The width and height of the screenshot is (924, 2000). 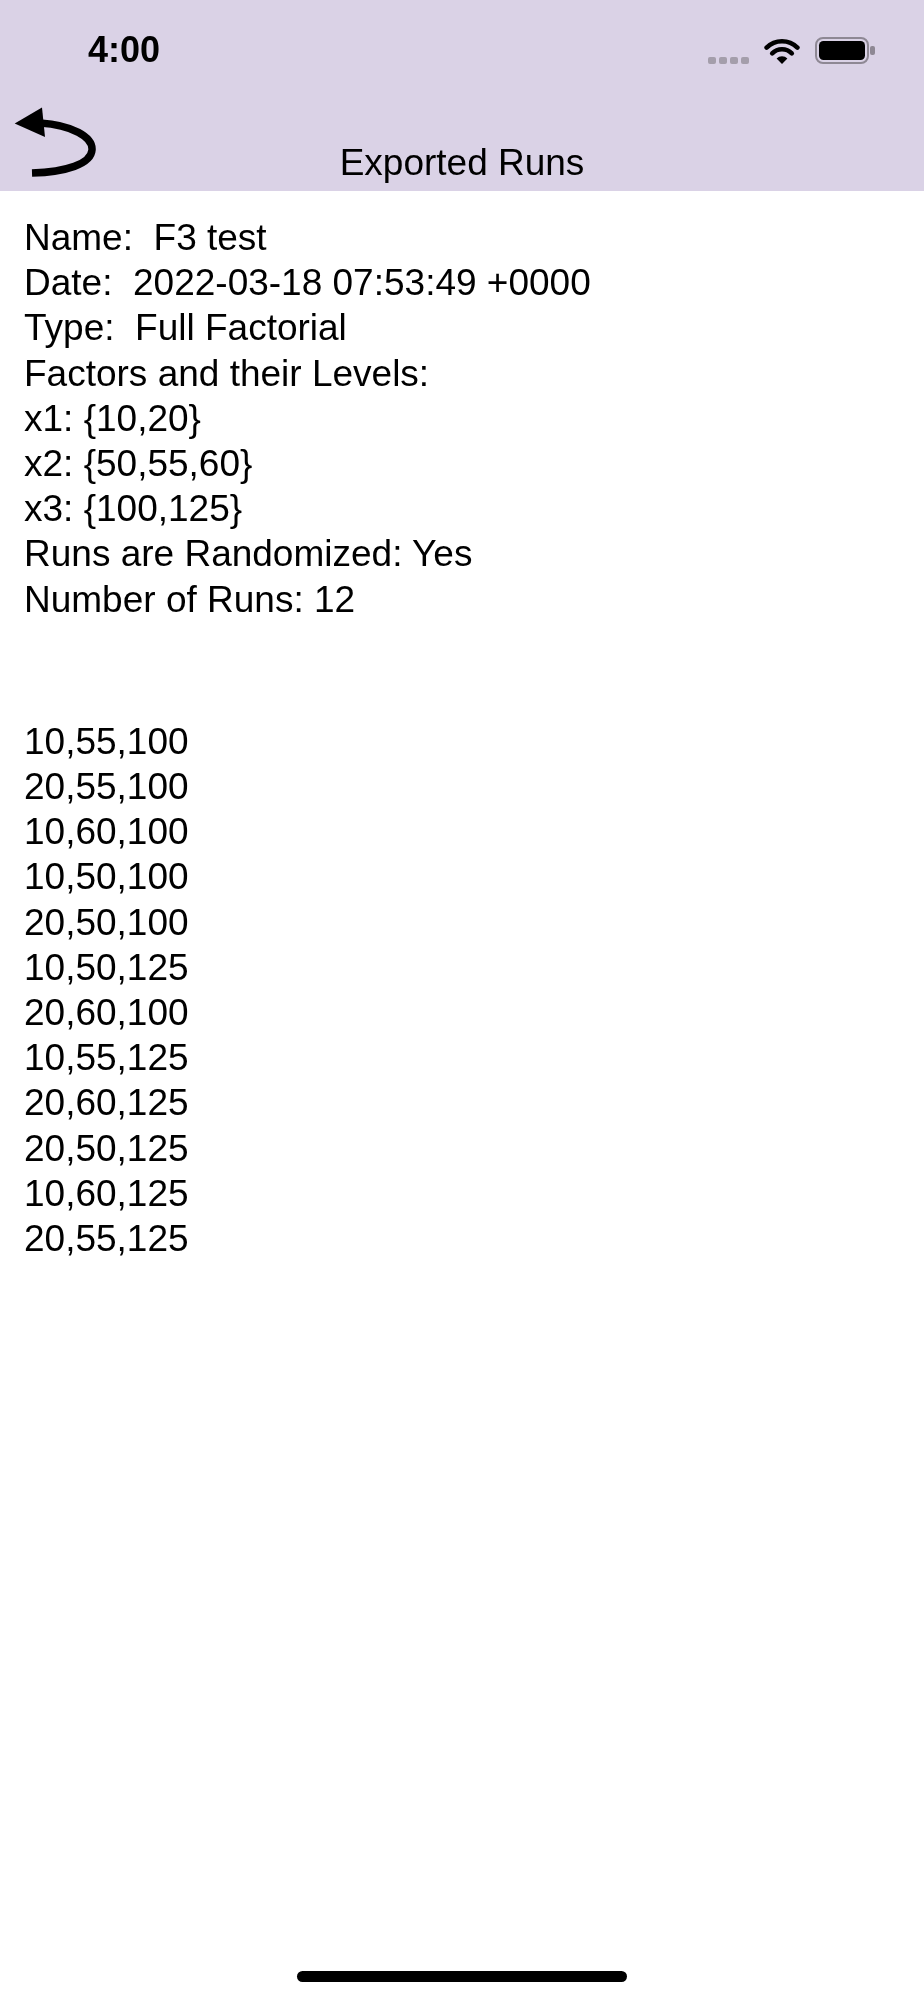 I want to click on run-values-text: 10,50,100, so click(x=106, y=877).